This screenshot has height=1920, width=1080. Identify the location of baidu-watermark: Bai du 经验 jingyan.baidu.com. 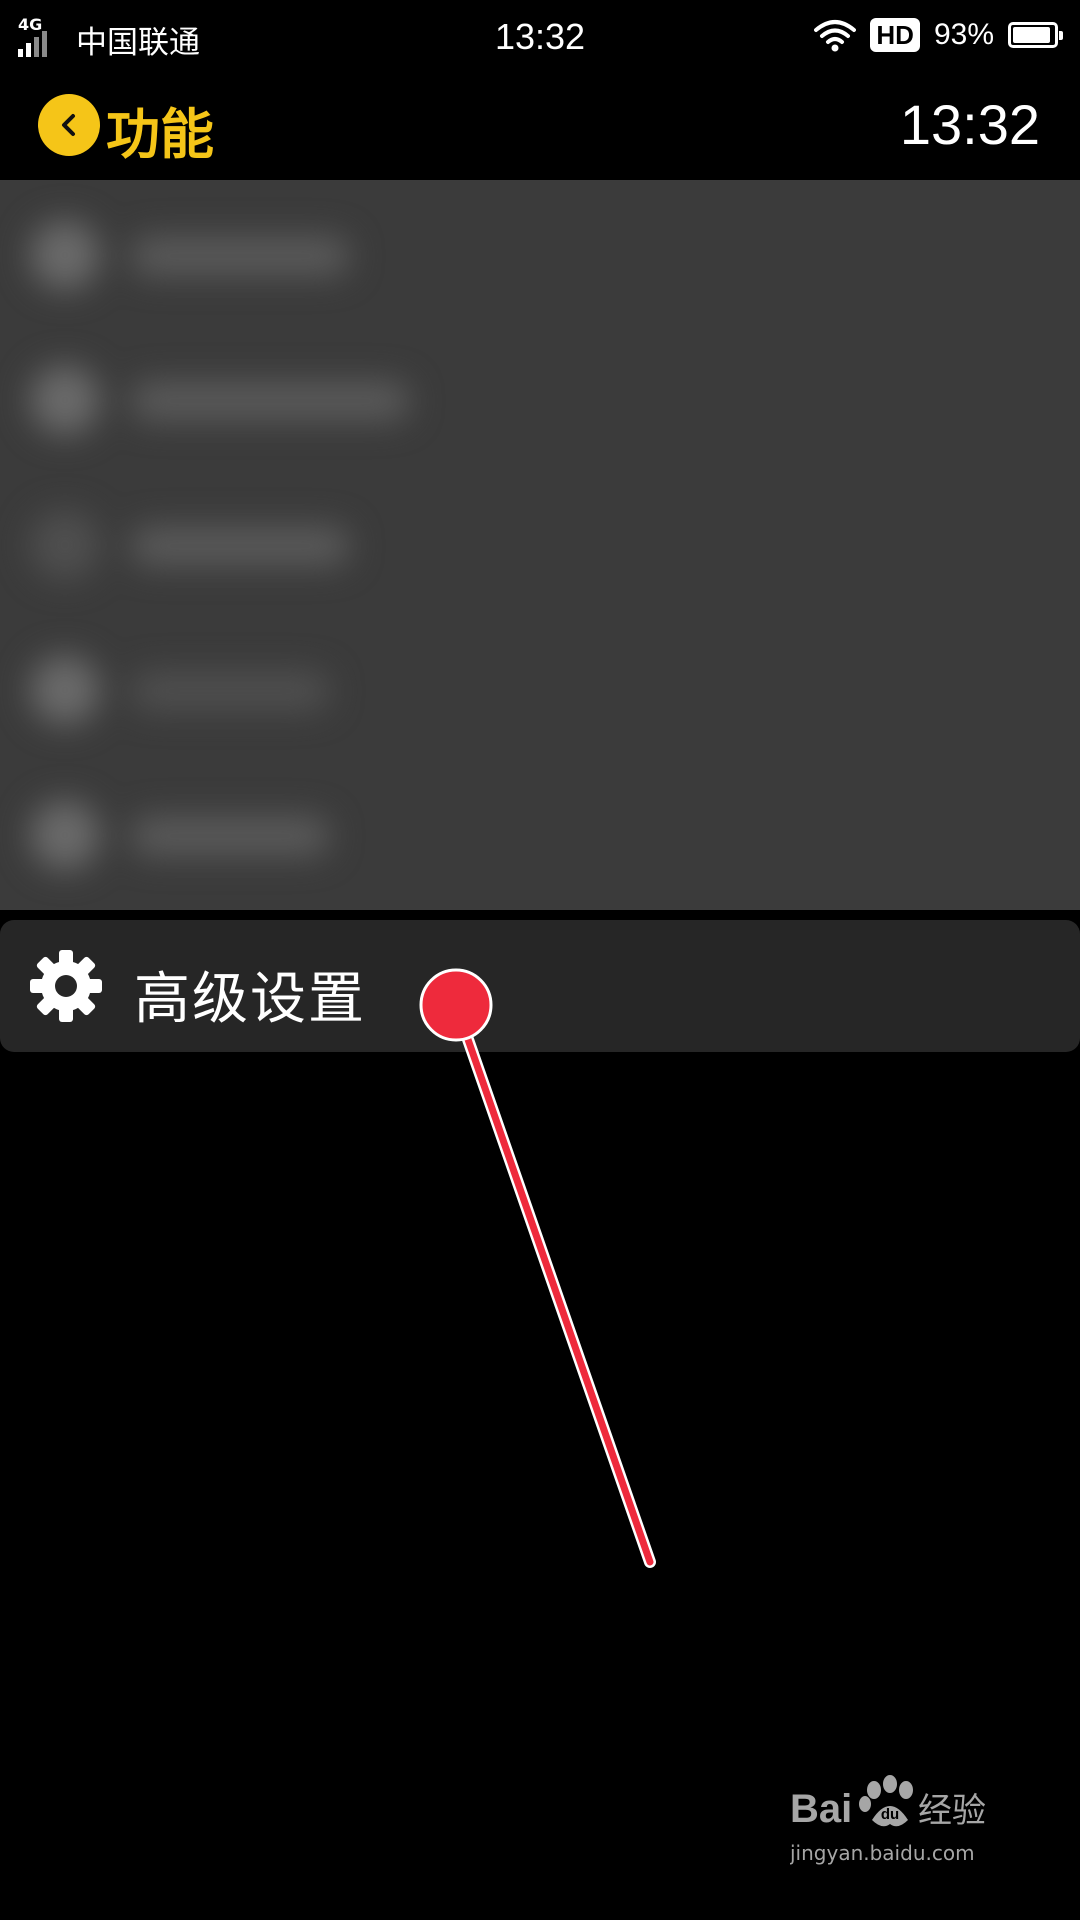
(904, 1825).